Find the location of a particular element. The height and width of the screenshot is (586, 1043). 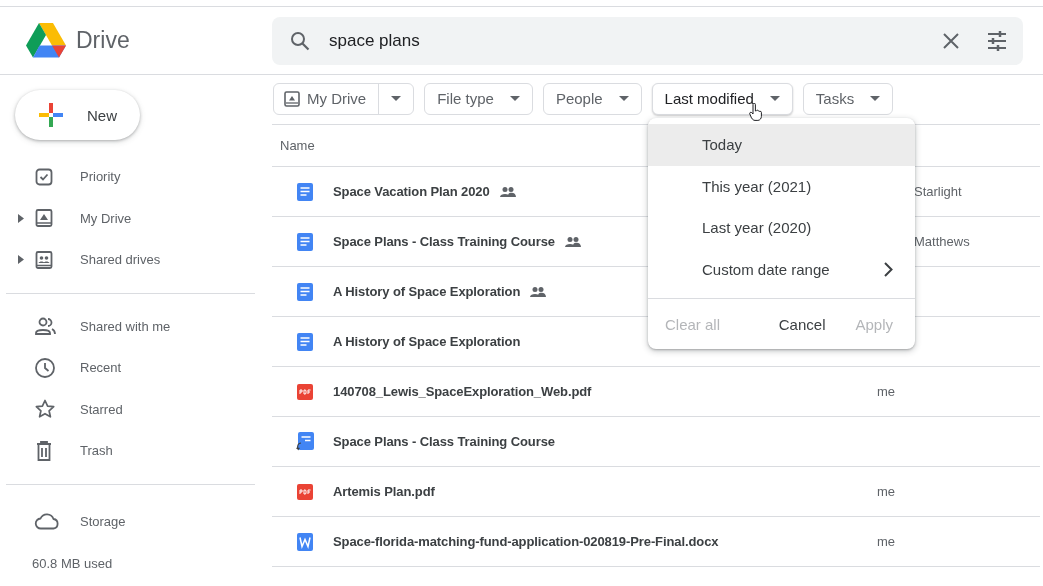

nav-item: Starred is located at coordinates (101, 409).